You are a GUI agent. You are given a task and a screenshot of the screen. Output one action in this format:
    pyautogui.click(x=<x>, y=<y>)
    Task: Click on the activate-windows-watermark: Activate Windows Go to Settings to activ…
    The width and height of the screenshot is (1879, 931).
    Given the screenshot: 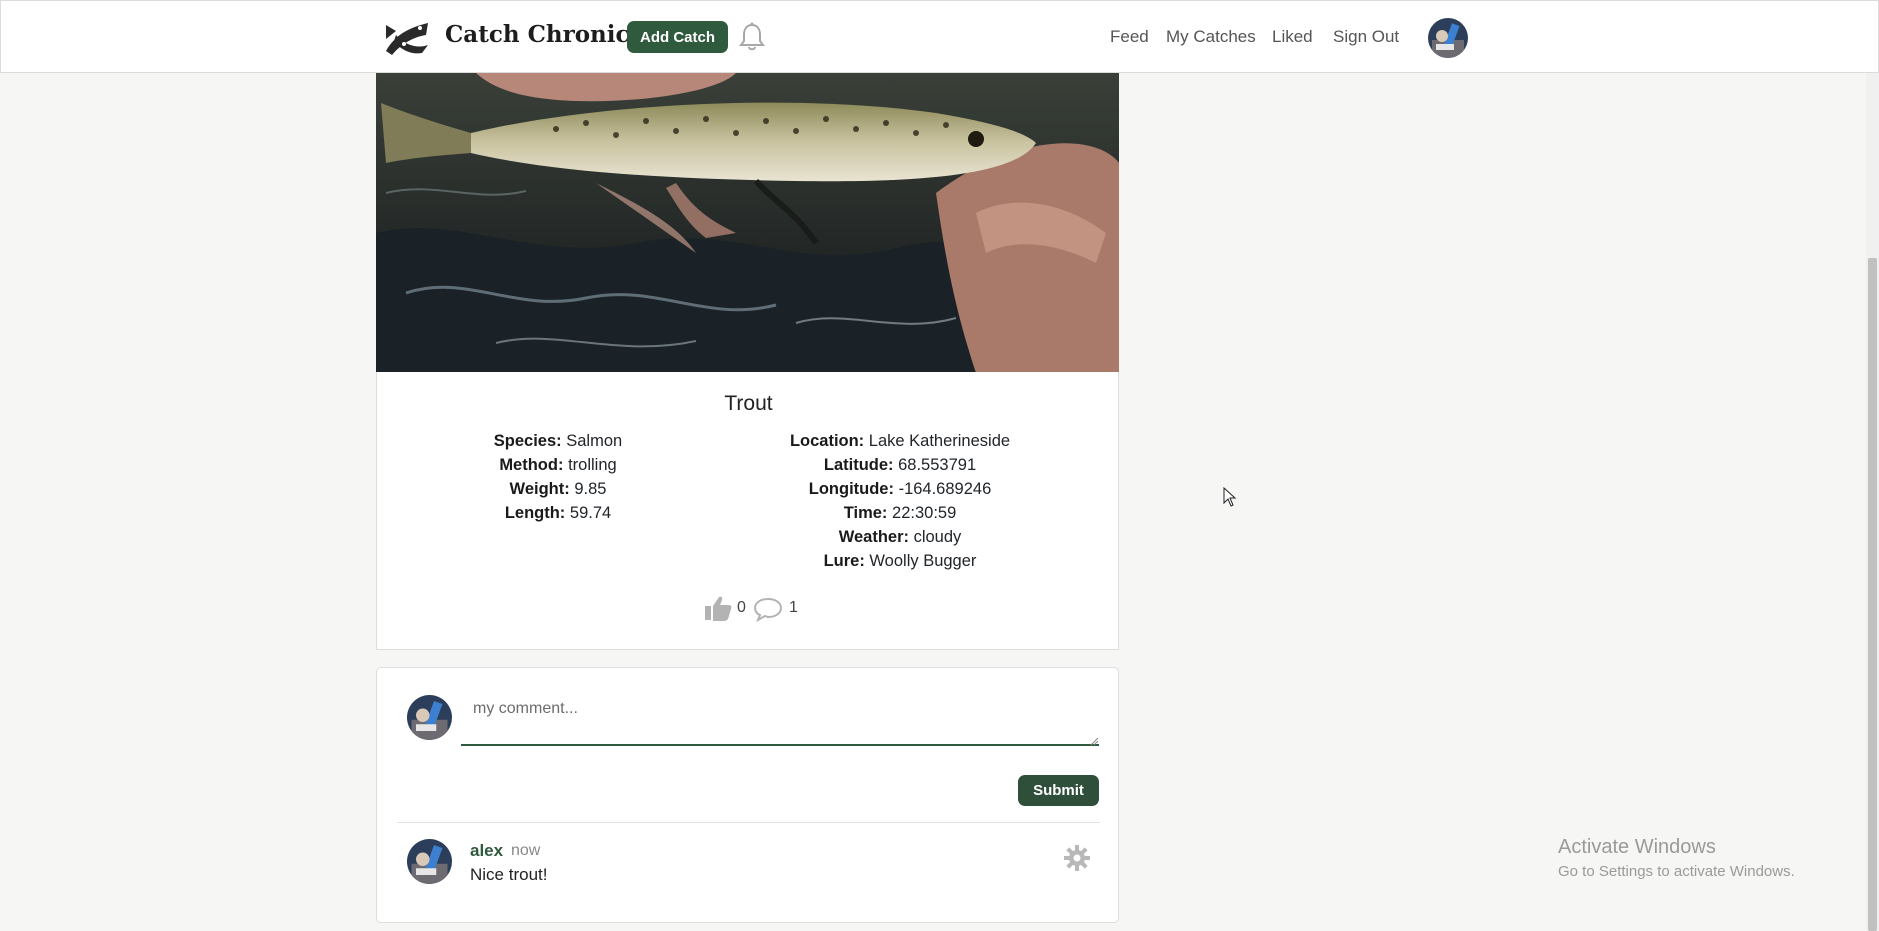 What is the action you would take?
    pyautogui.click(x=1676, y=858)
    